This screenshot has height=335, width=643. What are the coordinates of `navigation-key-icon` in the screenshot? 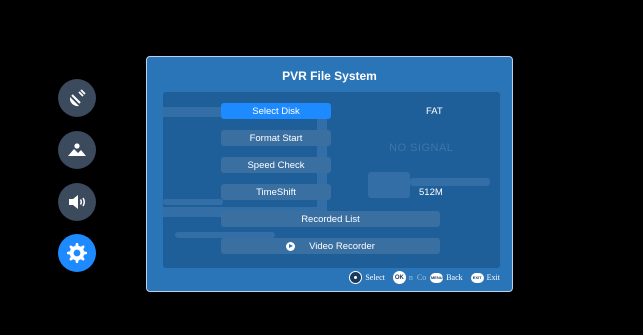 It's located at (356, 277).